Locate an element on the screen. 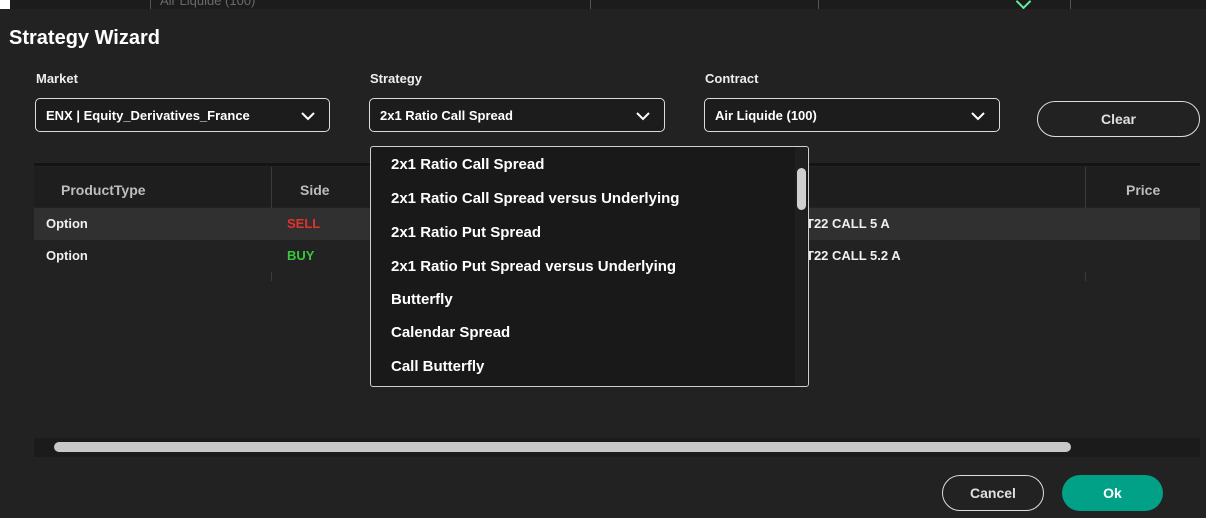 Image resolution: width=1206 pixels, height=518 pixels. clear-button: Clear is located at coordinates (1118, 119).